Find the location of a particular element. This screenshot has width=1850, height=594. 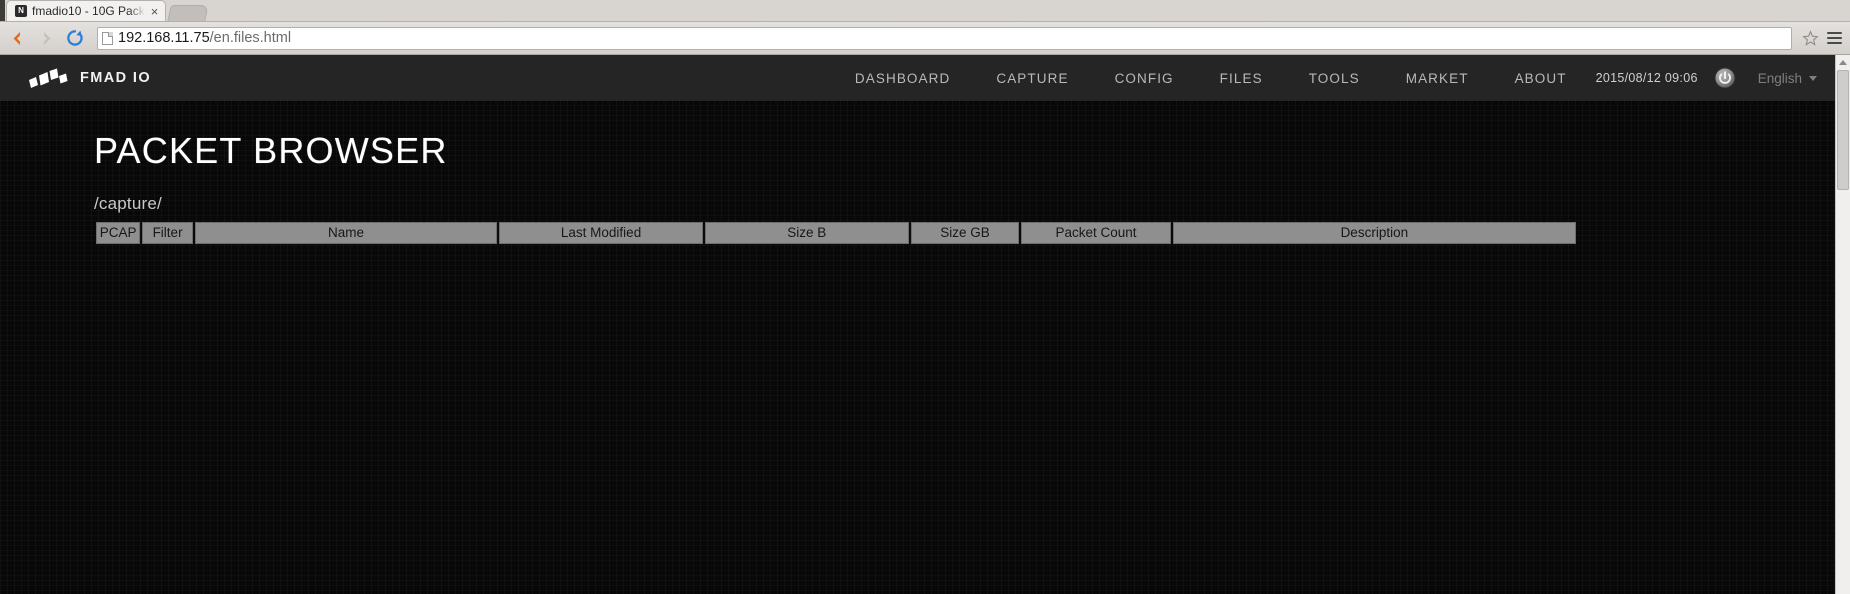

page-scrollbar is located at coordinates (1842, 324).